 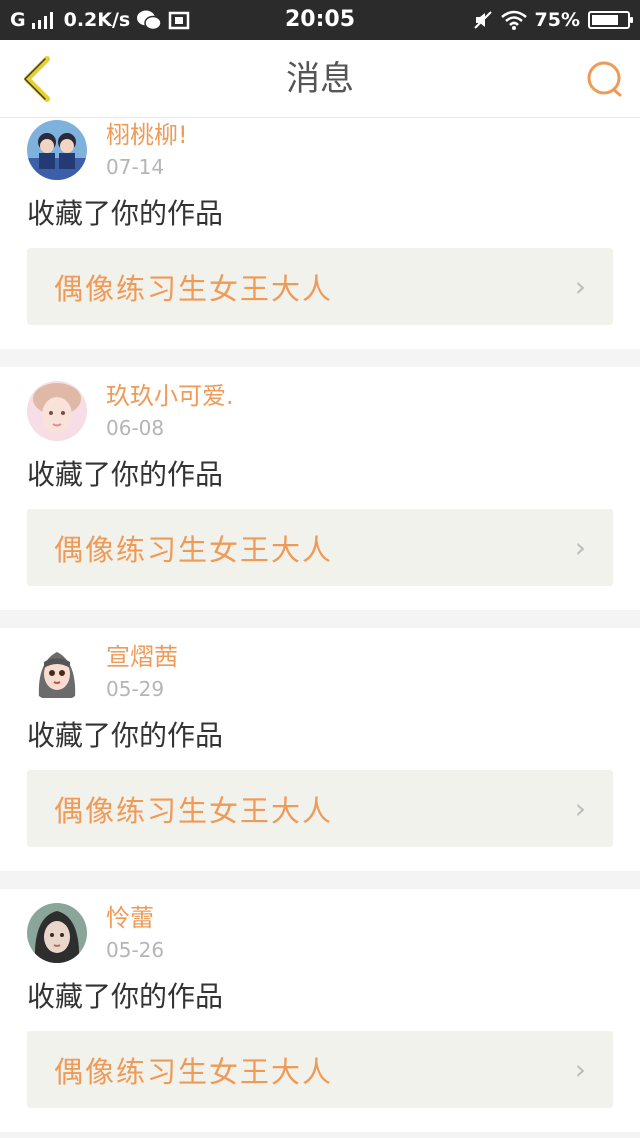 I want to click on username: 宣熠茜, so click(x=142, y=657).